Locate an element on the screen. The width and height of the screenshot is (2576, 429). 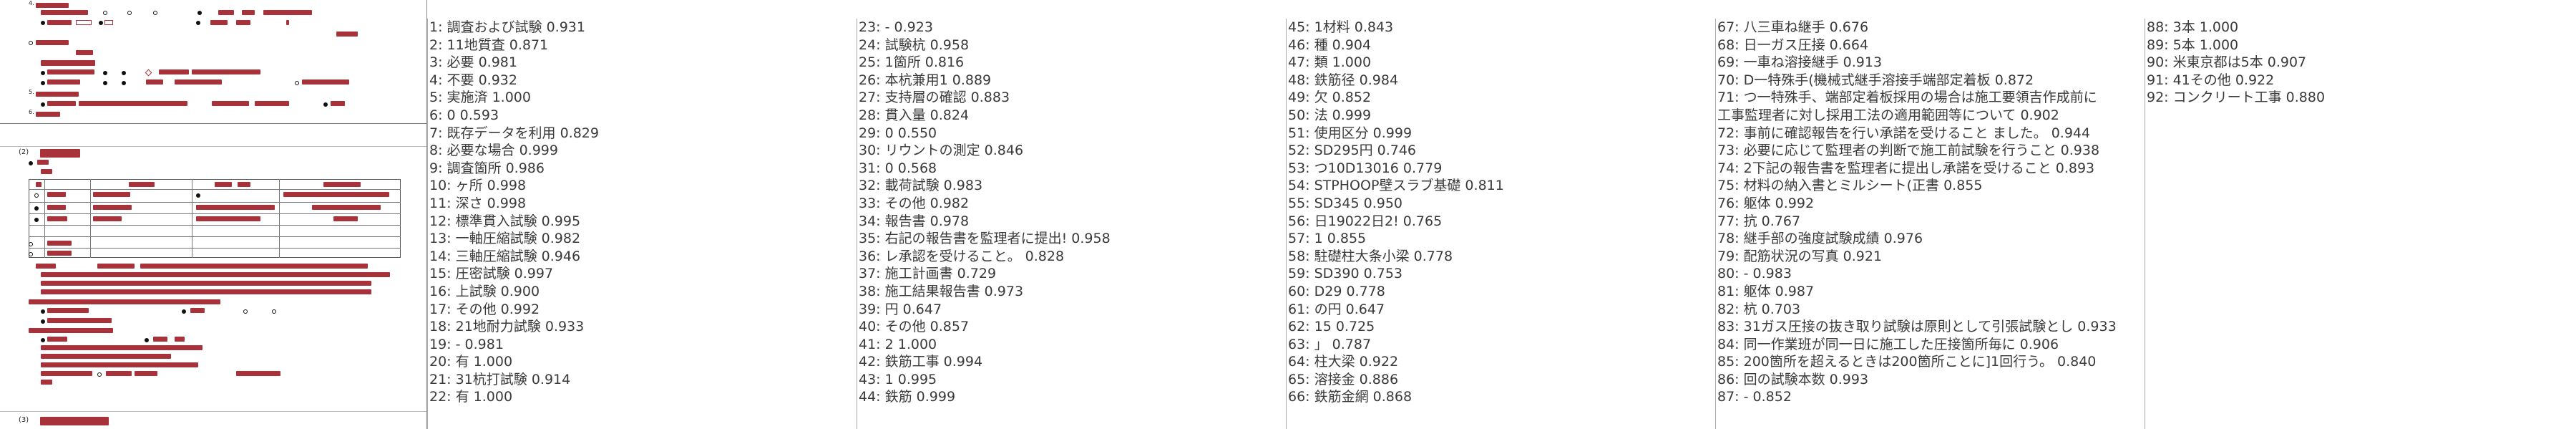
ocr-line: 7: 既存データを利用 0.829 is located at coordinates (514, 133).